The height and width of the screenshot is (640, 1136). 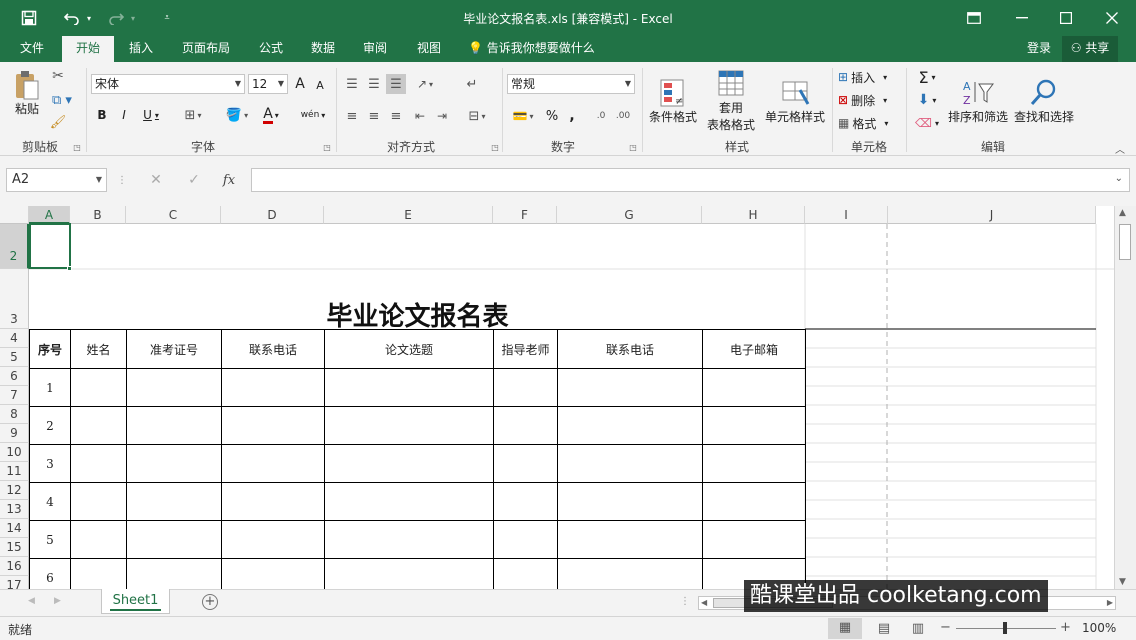 What do you see at coordinates (1039, 49) in the screenshot?
I see `login-link: 登录` at bounding box center [1039, 49].